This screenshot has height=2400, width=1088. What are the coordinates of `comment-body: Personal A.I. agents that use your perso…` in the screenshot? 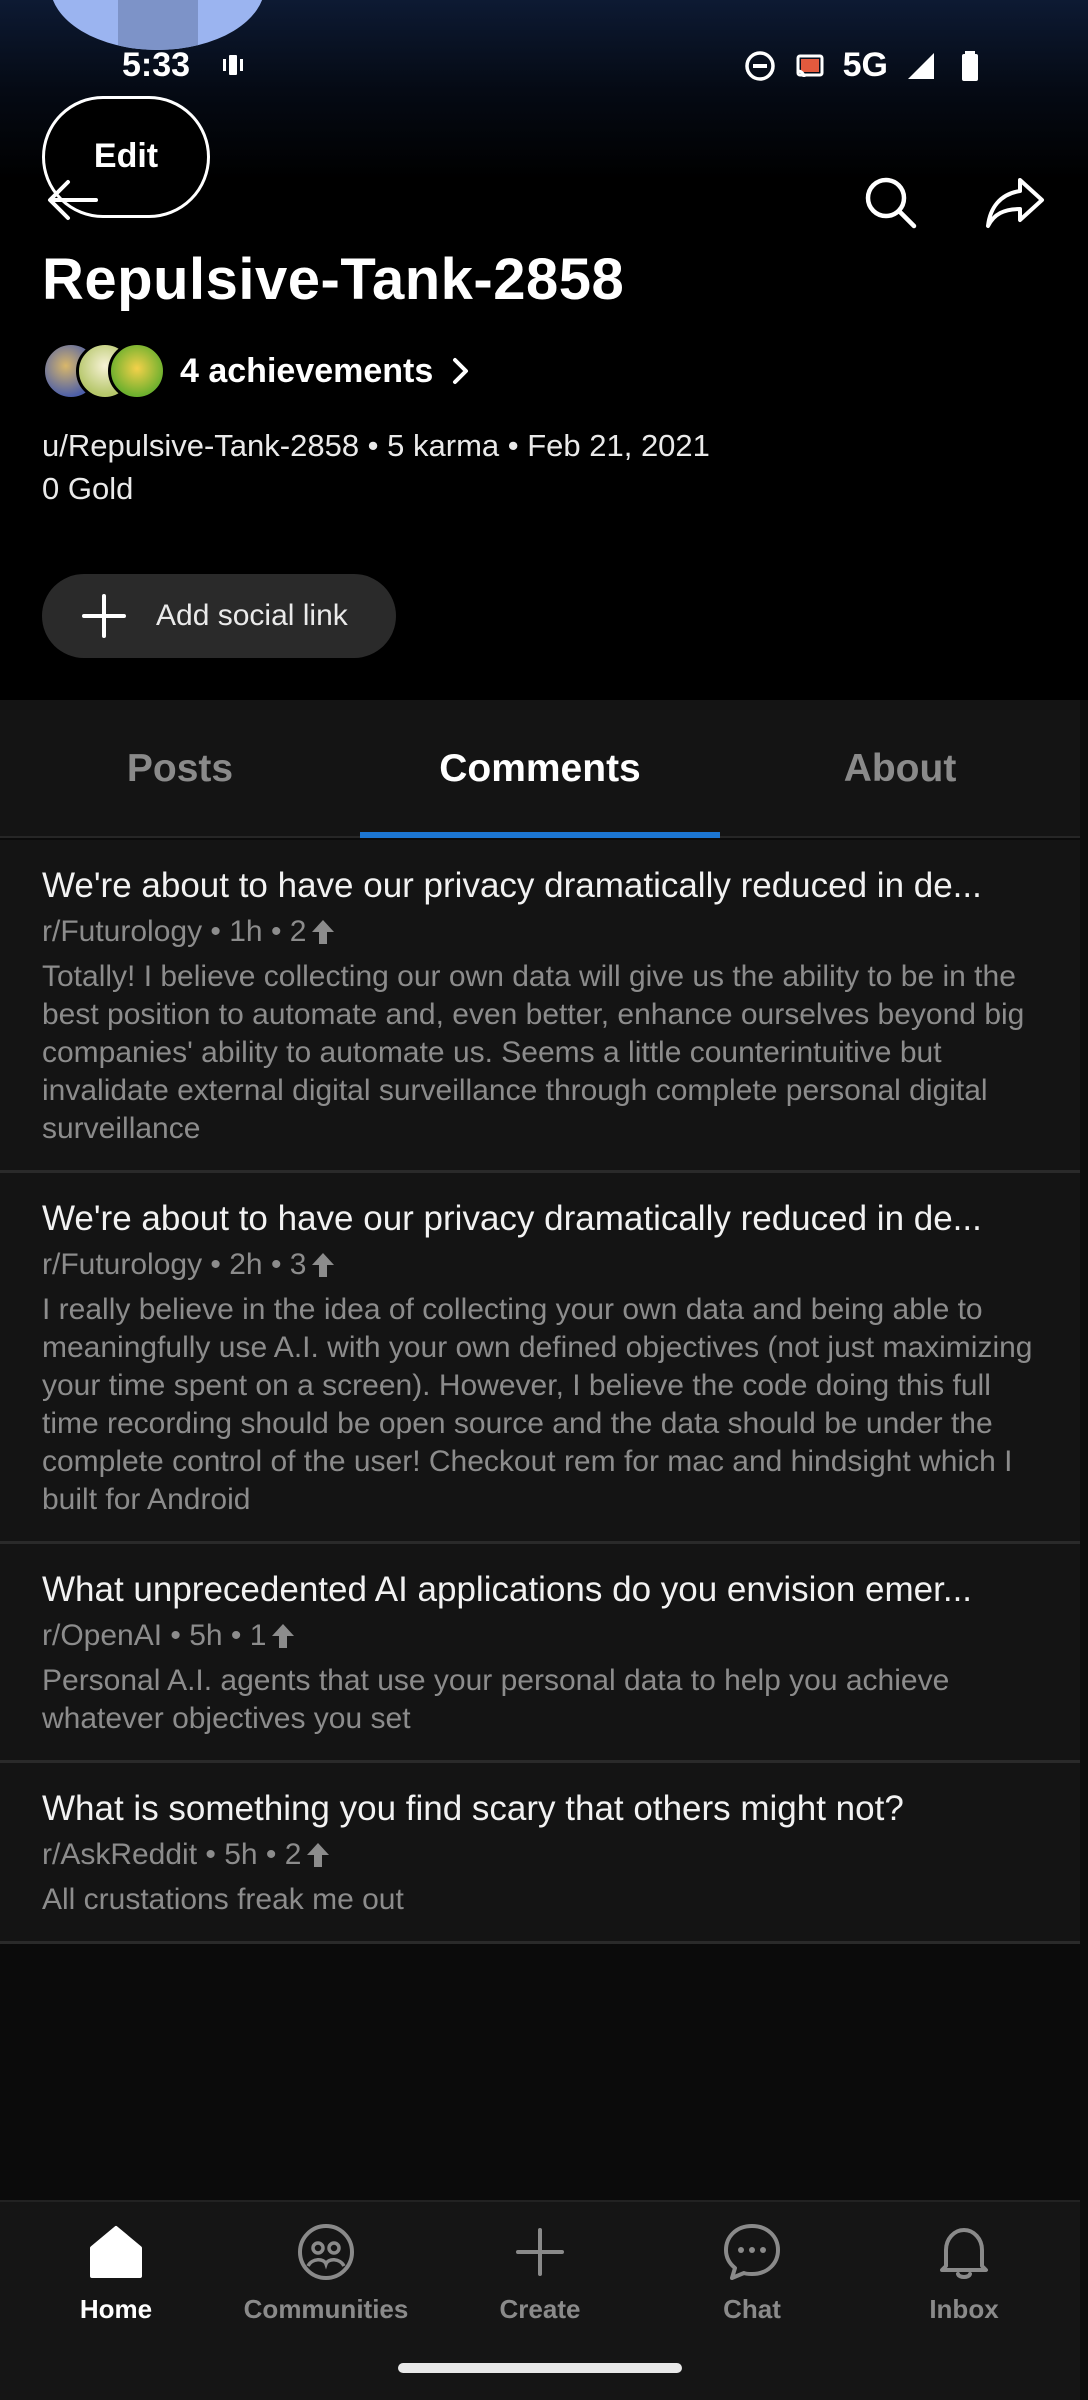 It's located at (496, 1699).